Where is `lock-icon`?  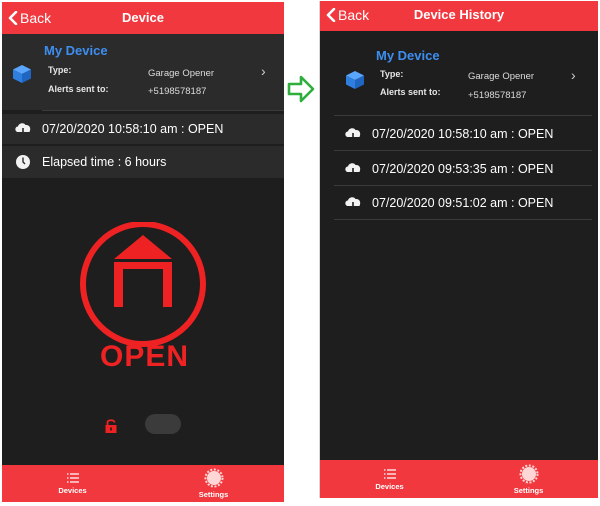
lock-icon is located at coordinates (111, 426).